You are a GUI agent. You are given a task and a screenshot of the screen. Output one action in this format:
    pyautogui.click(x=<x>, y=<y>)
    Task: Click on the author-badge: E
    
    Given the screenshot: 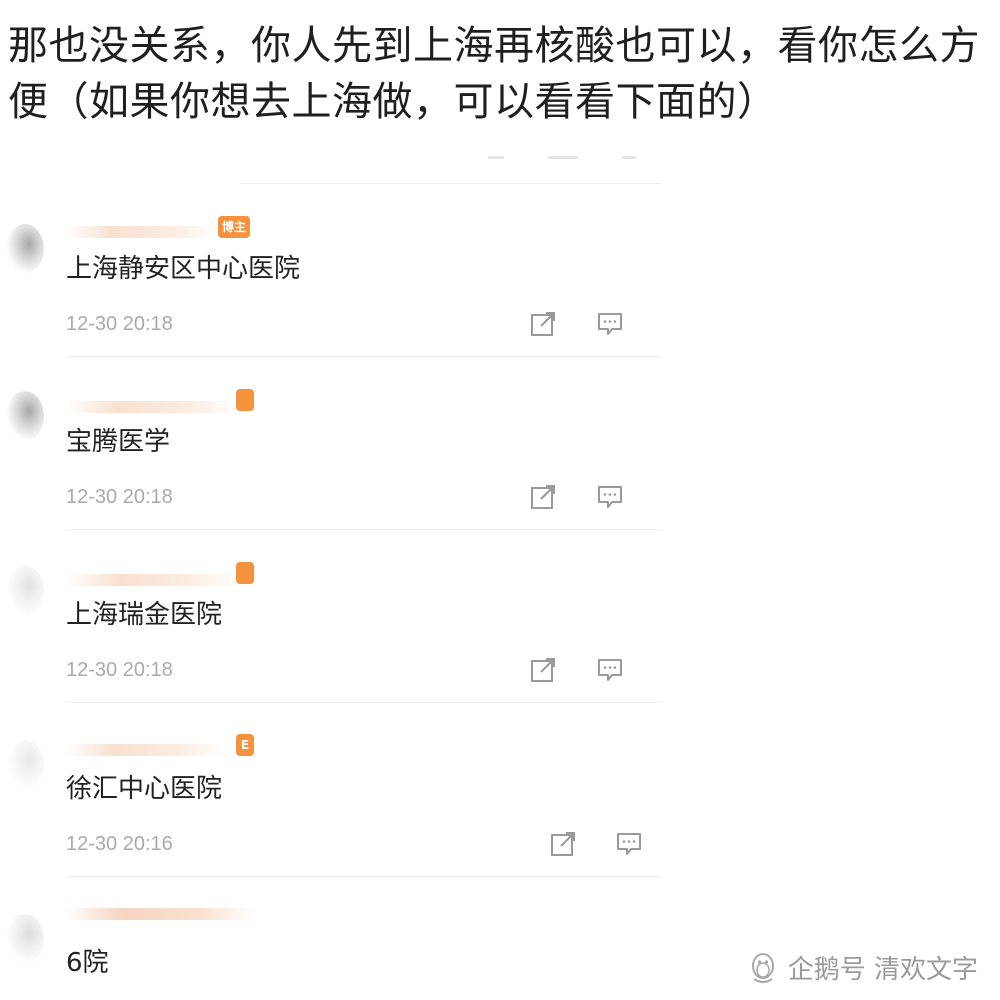 What is the action you would take?
    pyautogui.click(x=245, y=745)
    